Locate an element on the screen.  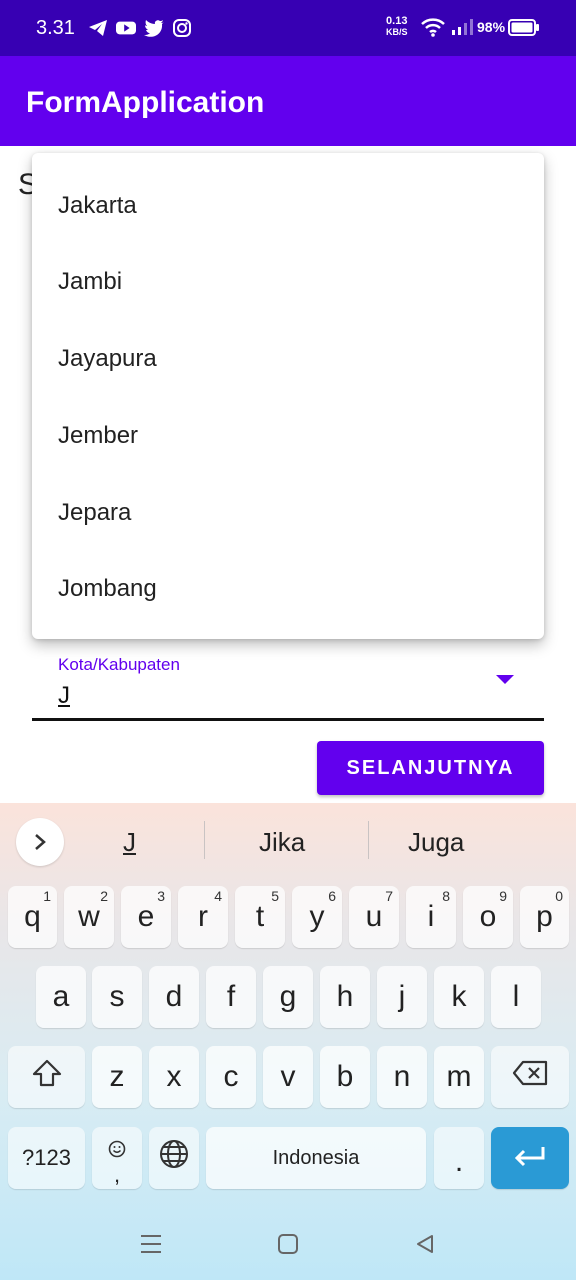
key-h: h is located at coordinates (345, 997).